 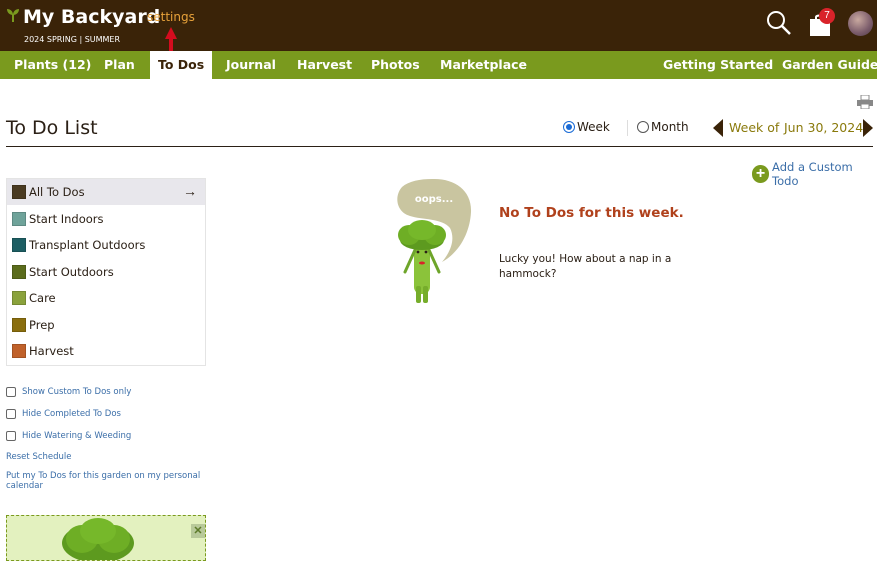 I want to click on broccoli-icon, so click(x=98, y=539).